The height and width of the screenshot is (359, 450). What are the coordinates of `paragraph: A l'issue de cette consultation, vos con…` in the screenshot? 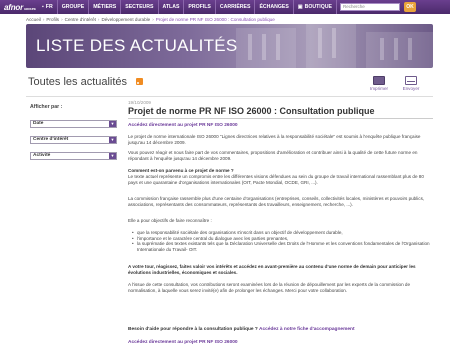 It's located at (269, 287).